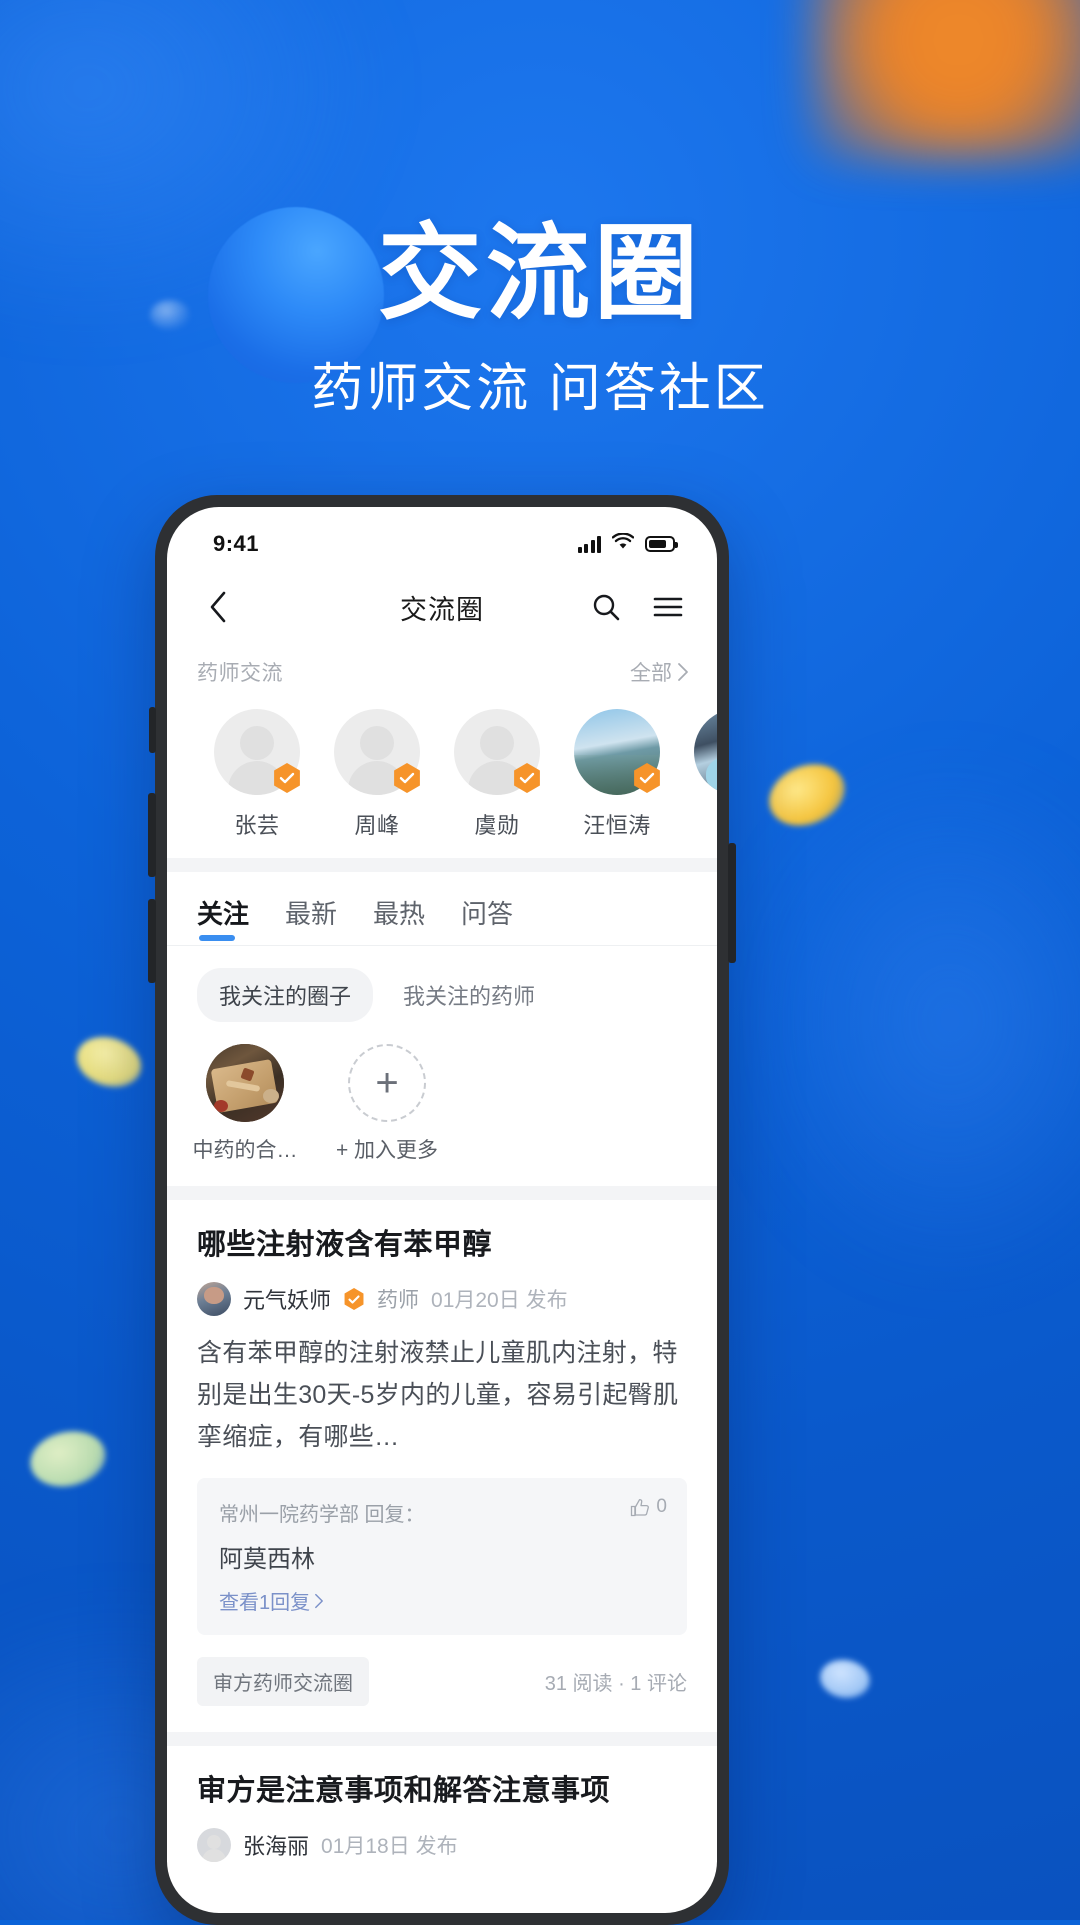 The image size is (1080, 1925). Describe the element at coordinates (276, 1845) in the screenshot. I see `post-author: 张海丽` at that location.